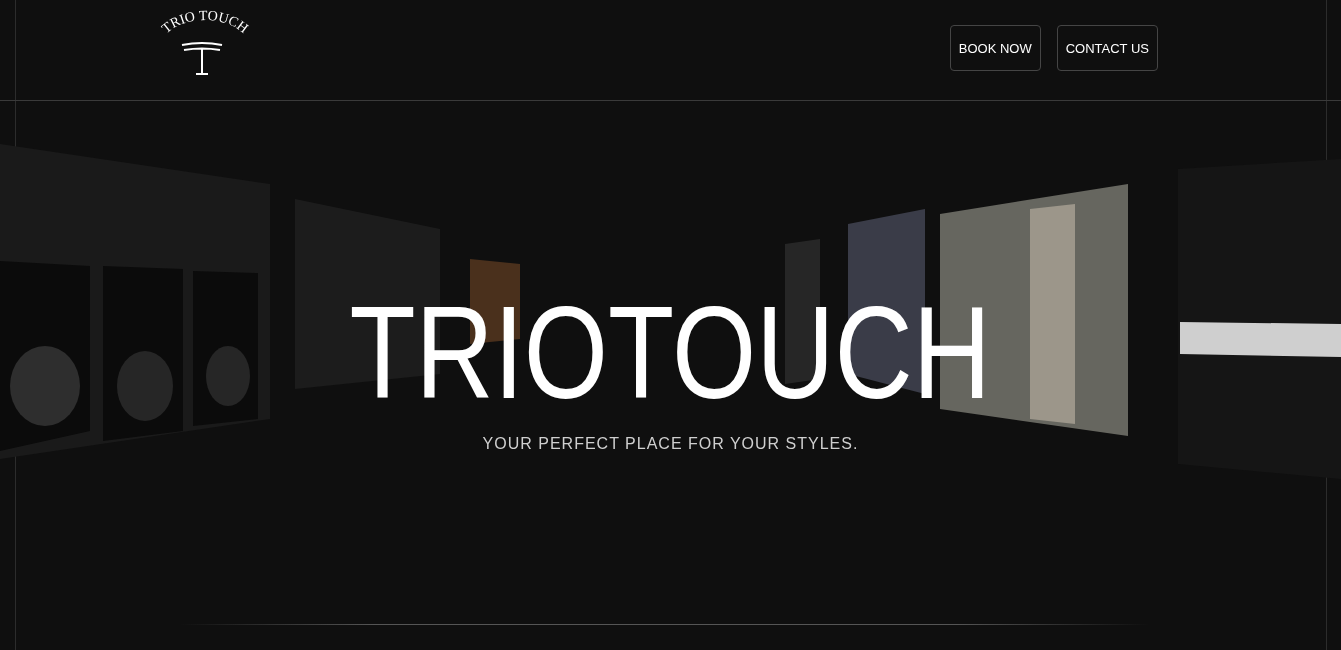  I want to click on hero-subtitle: YOUR PERFECT PLACE FOR YOUR STYLES., so click(670, 444).